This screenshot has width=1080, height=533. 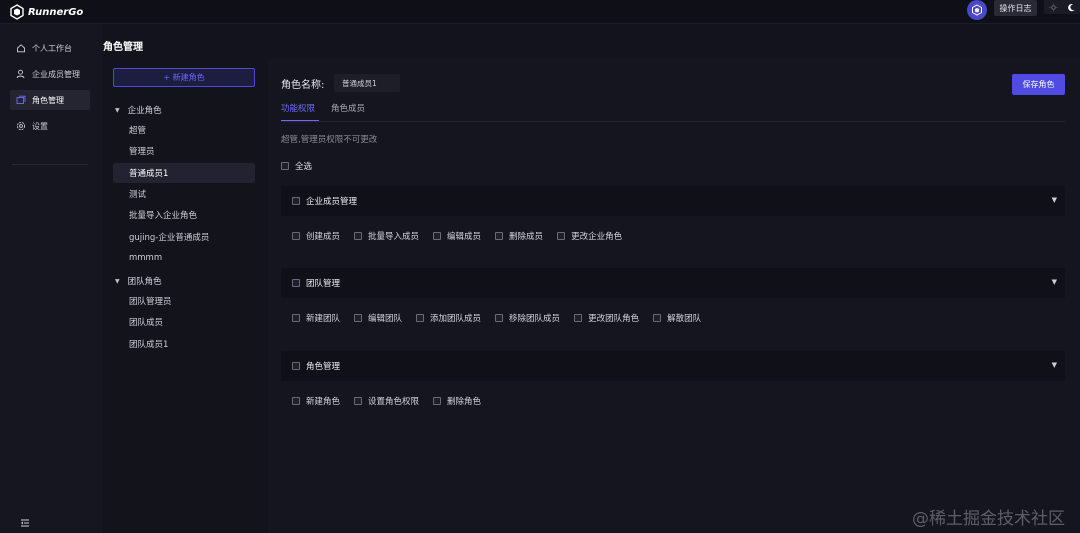 What do you see at coordinates (614, 319) in the screenshot?
I see `permission-label: 更改团队角色` at bounding box center [614, 319].